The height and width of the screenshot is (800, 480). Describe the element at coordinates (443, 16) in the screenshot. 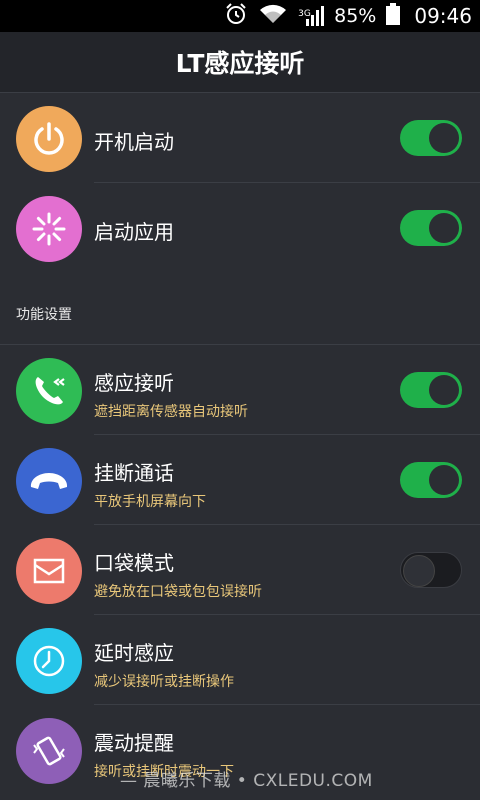

I see `clock-time: 09:46` at that location.